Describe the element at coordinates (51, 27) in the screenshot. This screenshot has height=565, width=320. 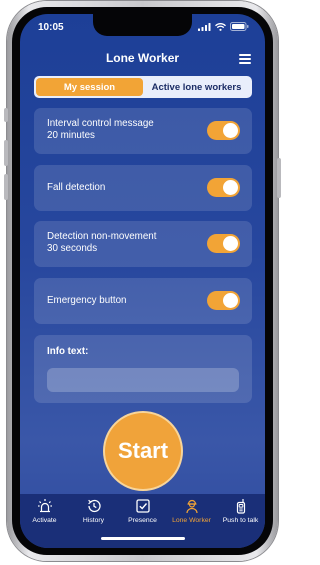
I see `status-time: 10:05` at that location.